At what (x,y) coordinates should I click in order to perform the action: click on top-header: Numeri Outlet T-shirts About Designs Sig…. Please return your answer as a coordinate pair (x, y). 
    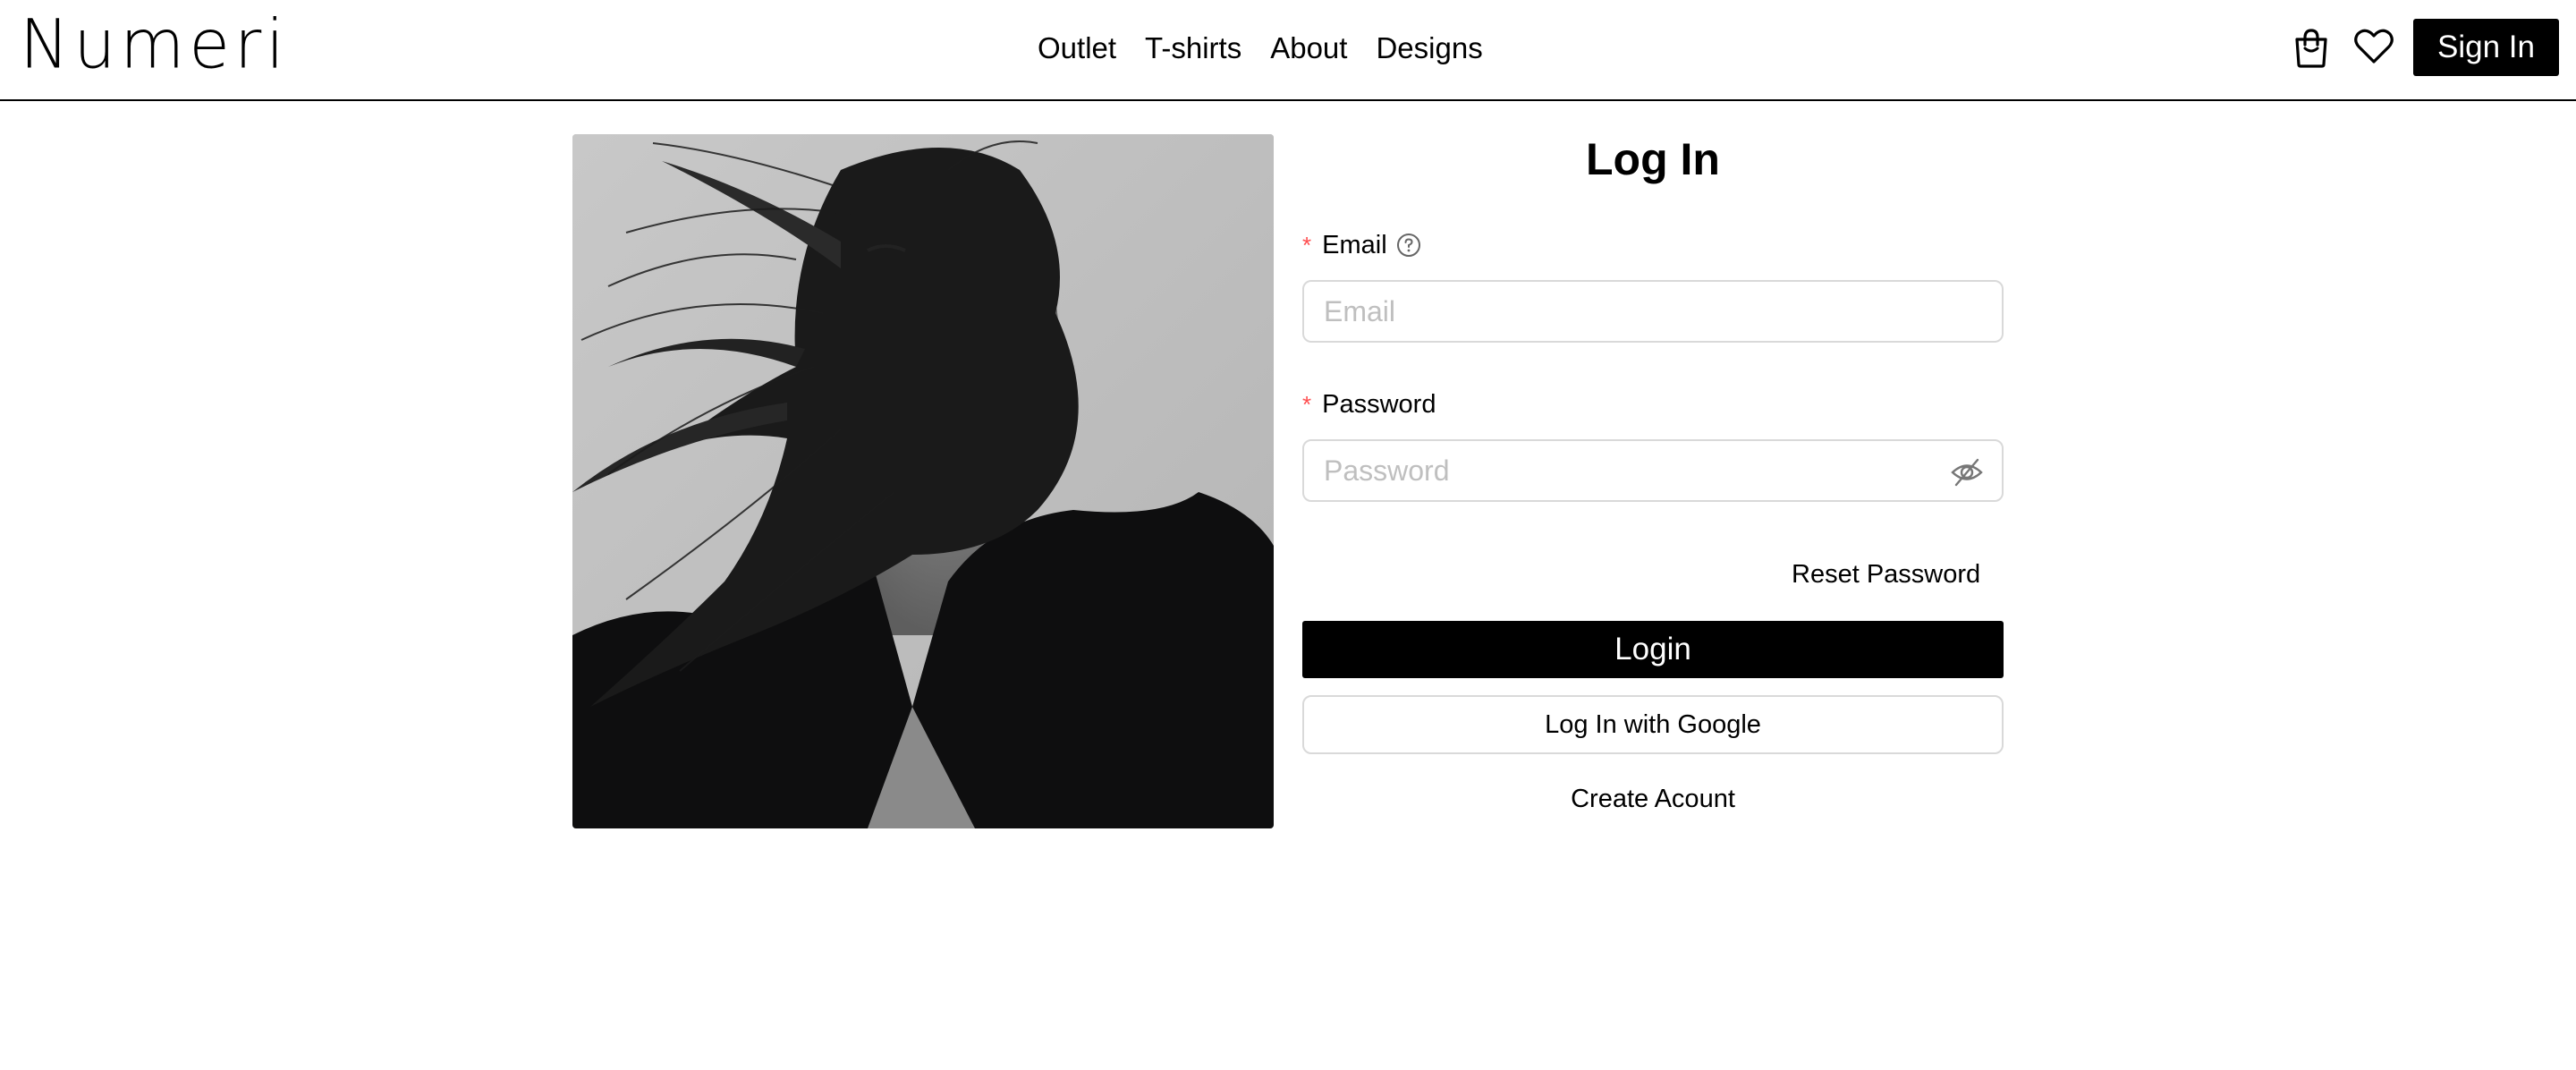
    Looking at the image, I should click on (1288, 50).